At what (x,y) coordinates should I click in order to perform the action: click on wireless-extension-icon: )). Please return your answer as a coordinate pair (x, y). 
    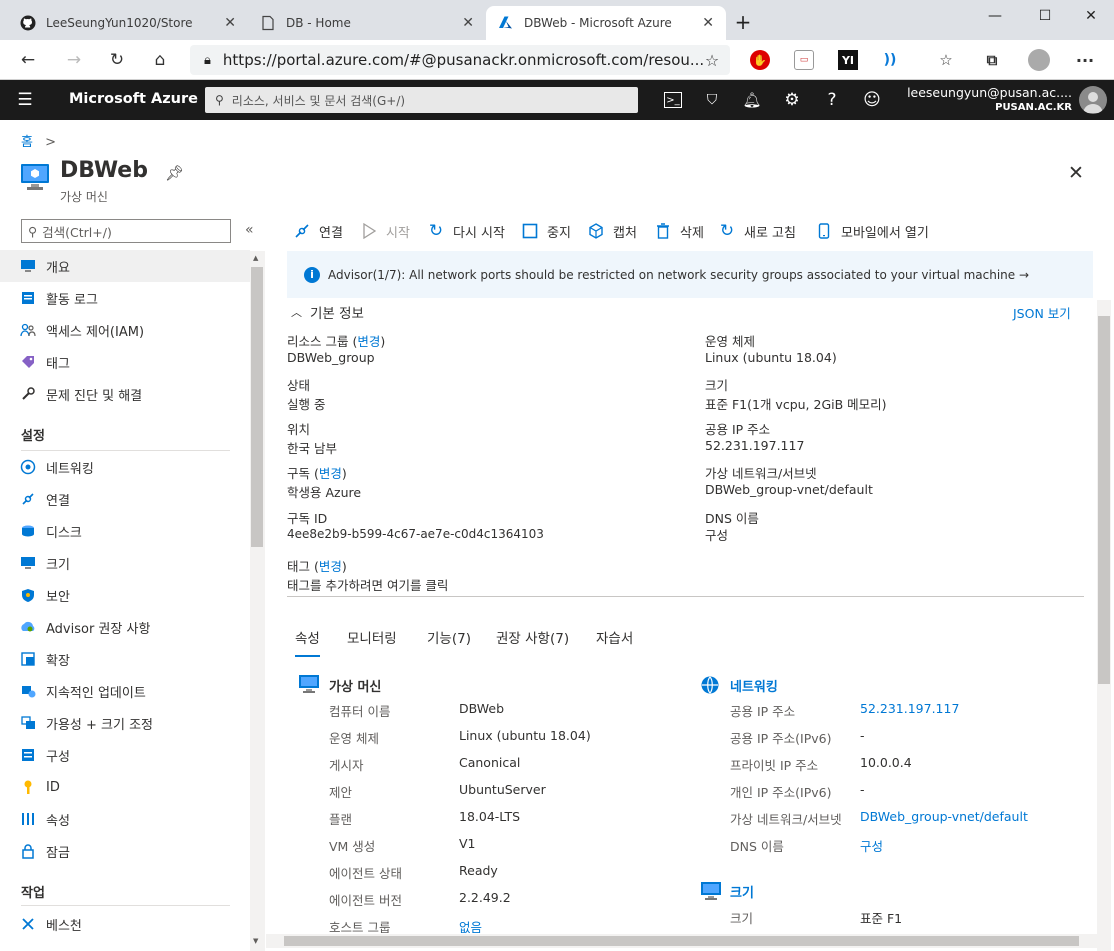
    Looking at the image, I should click on (890, 60).